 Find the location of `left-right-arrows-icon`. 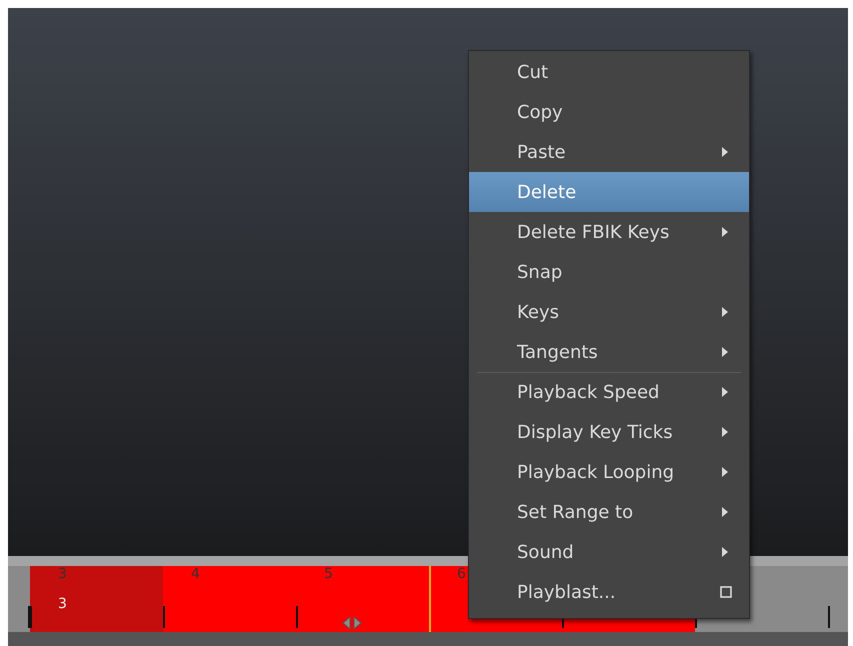

left-right-arrows-icon is located at coordinates (352, 623).